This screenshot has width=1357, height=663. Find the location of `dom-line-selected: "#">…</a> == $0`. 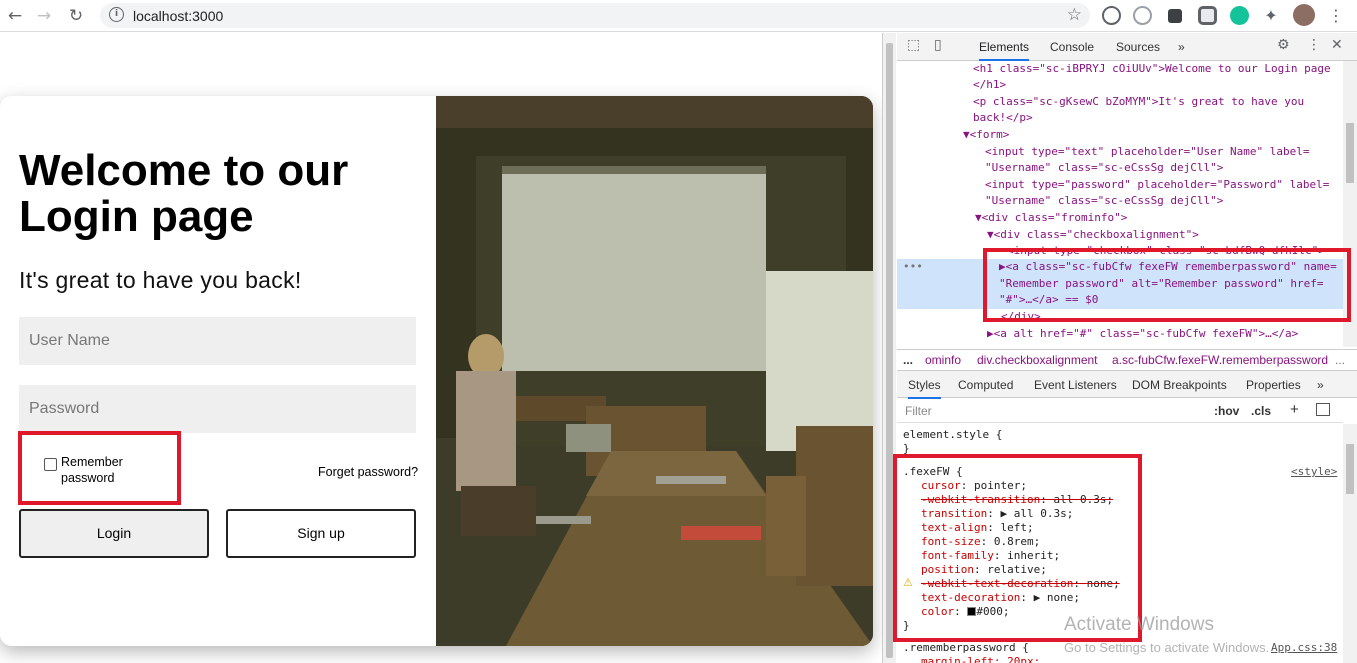

dom-line-selected: "#">…</a> == $0 is located at coordinates (1048, 300).